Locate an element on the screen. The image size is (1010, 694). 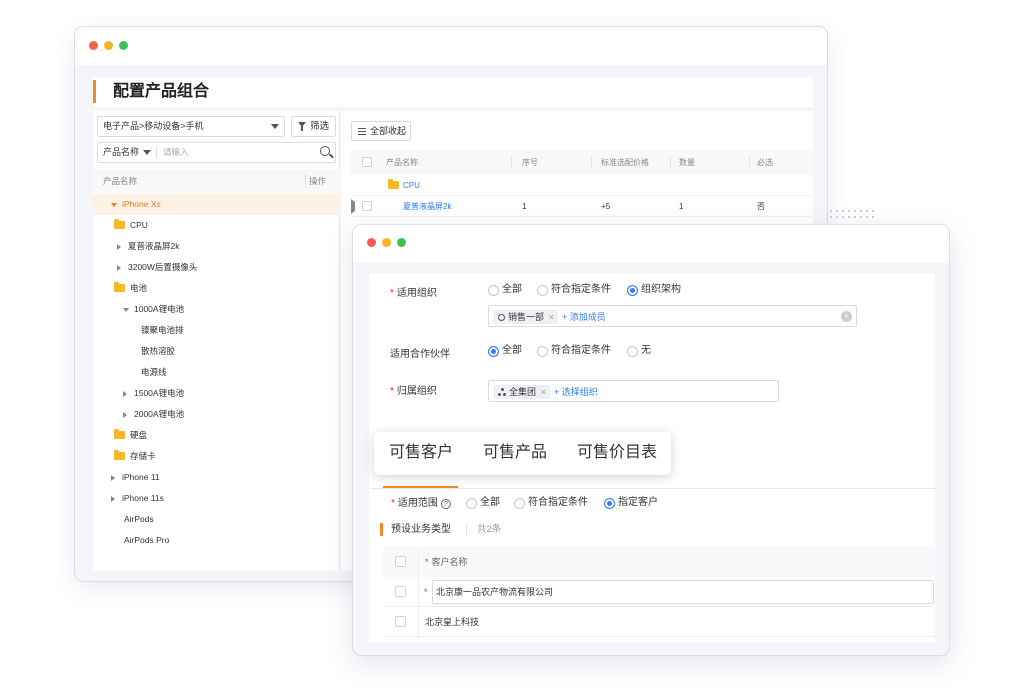
tree-item: 1000A锂电池 is located at coordinates (216, 309).